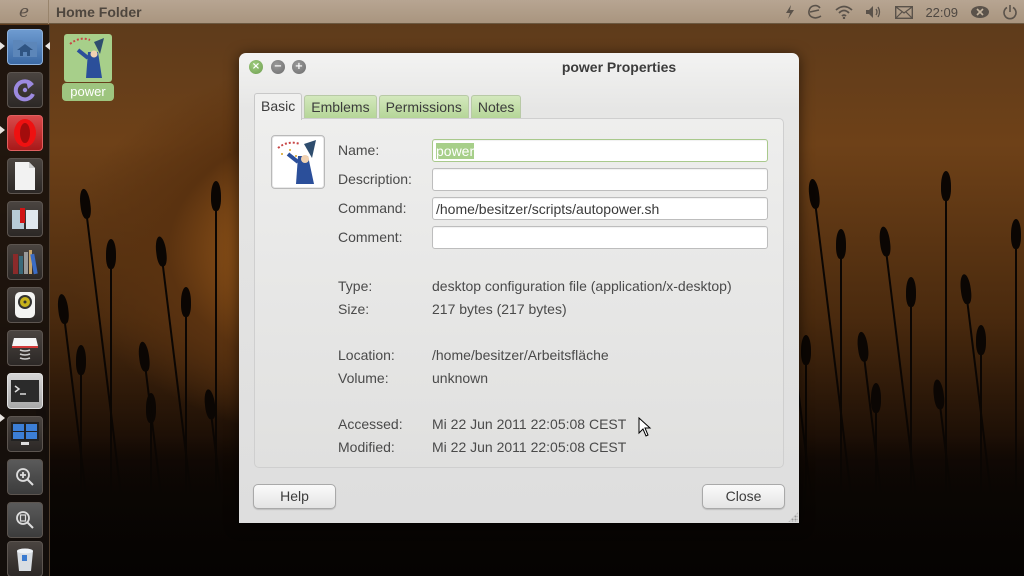 Image resolution: width=1024 pixels, height=576 pixels. Describe the element at coordinates (743, 496) in the screenshot. I see `close-button: Close` at that location.